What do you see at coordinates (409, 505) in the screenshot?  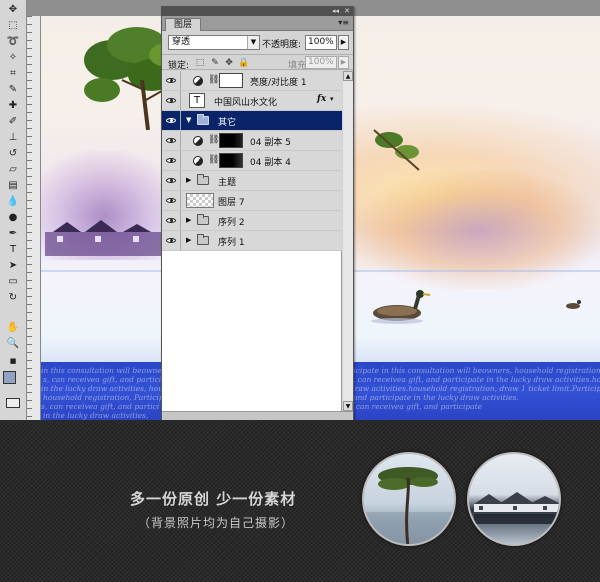 I see `lone-pine-image` at bounding box center [409, 505].